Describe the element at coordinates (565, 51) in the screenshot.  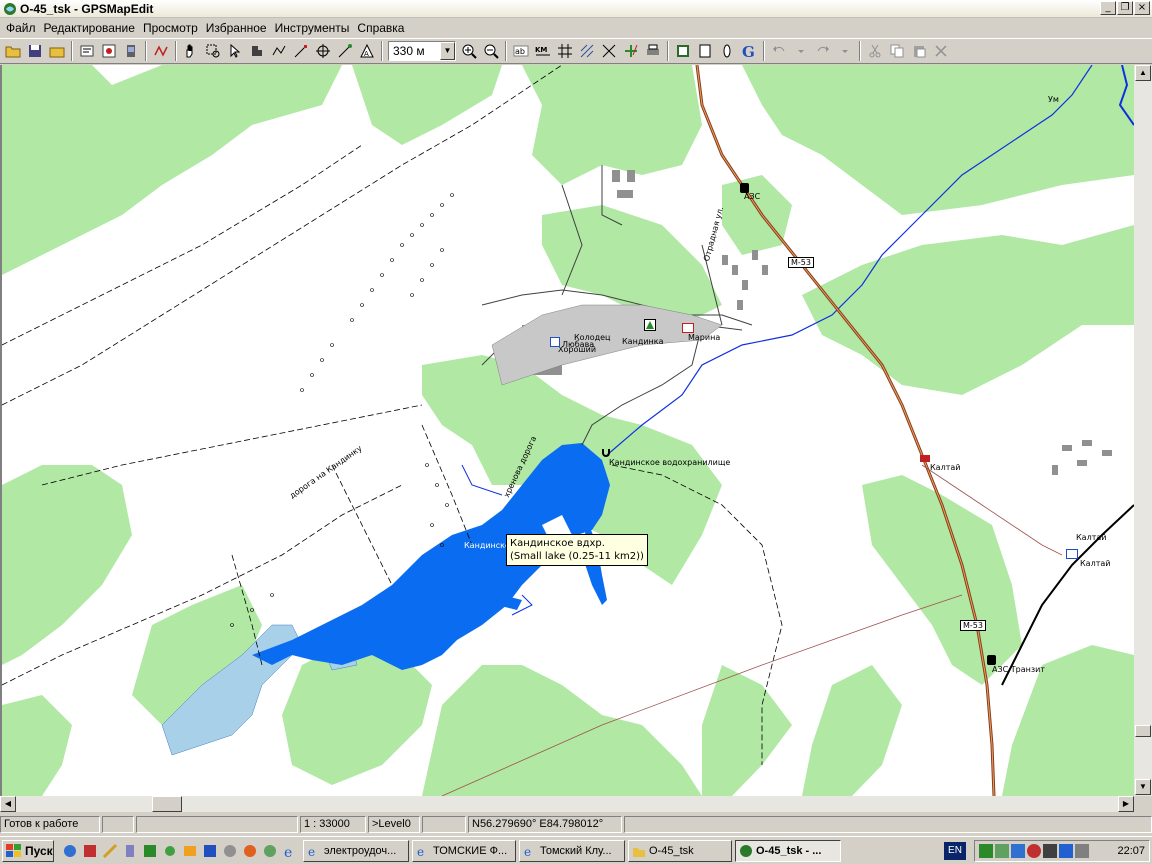
I see `grid-icon` at that location.